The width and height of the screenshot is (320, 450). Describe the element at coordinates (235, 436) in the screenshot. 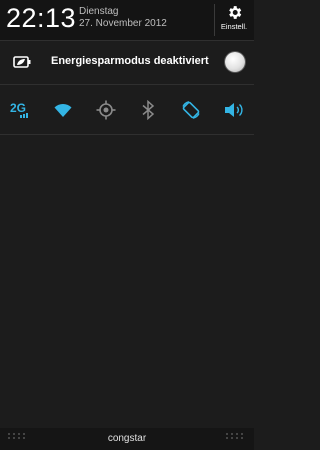

I see `drag-handle-right` at that location.